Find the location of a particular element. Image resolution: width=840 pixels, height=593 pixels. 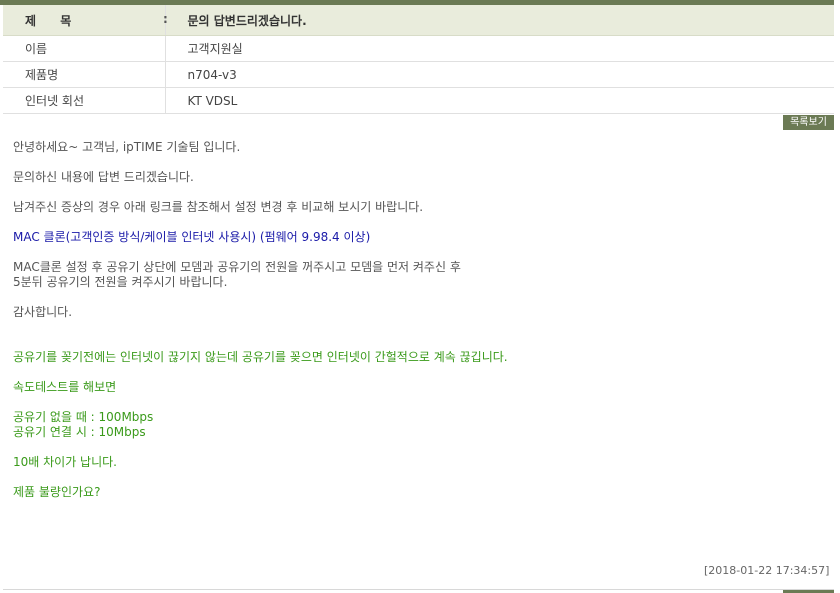

product-value: n704-v3 is located at coordinates (499, 74).